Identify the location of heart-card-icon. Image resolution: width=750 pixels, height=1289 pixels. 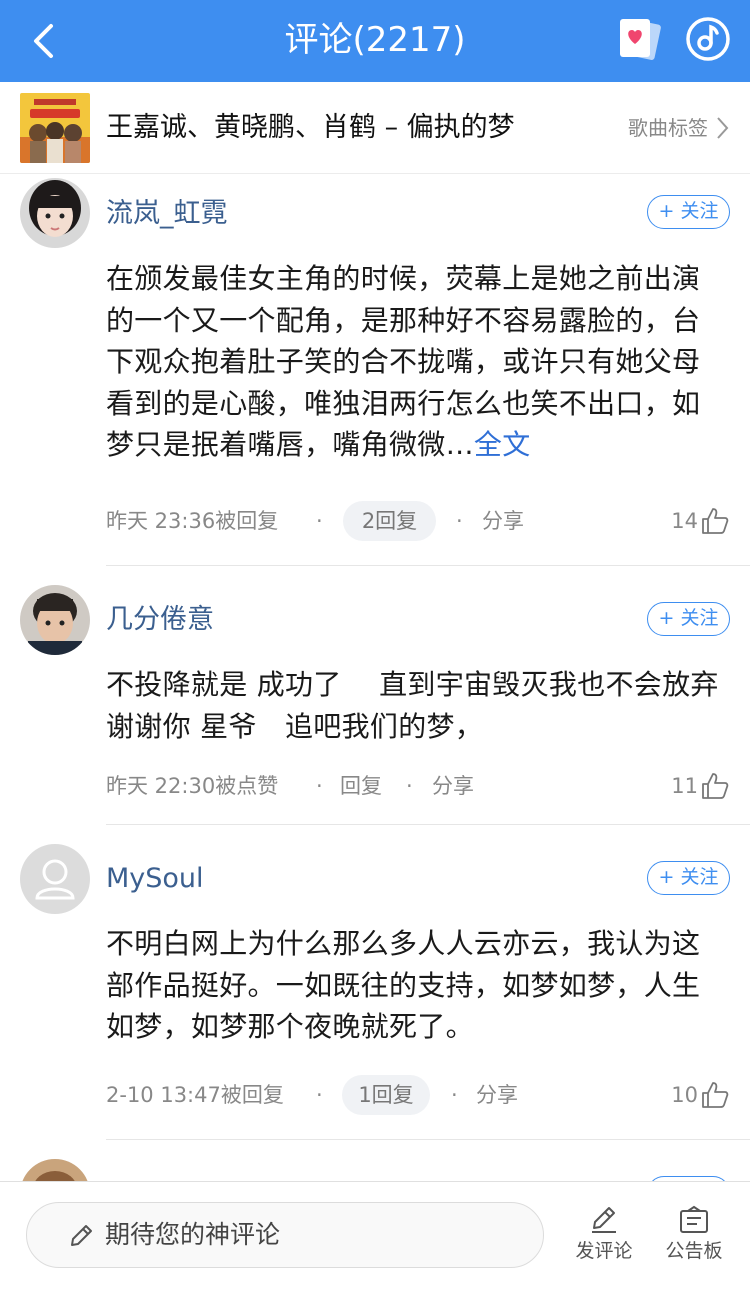
(640, 39).